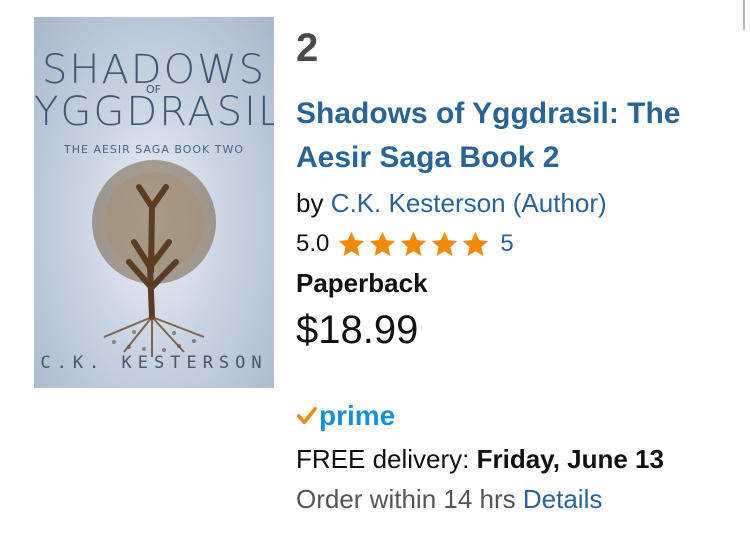 The width and height of the screenshot is (750, 538). Describe the element at coordinates (562, 499) in the screenshot. I see `details-link: Details` at that location.